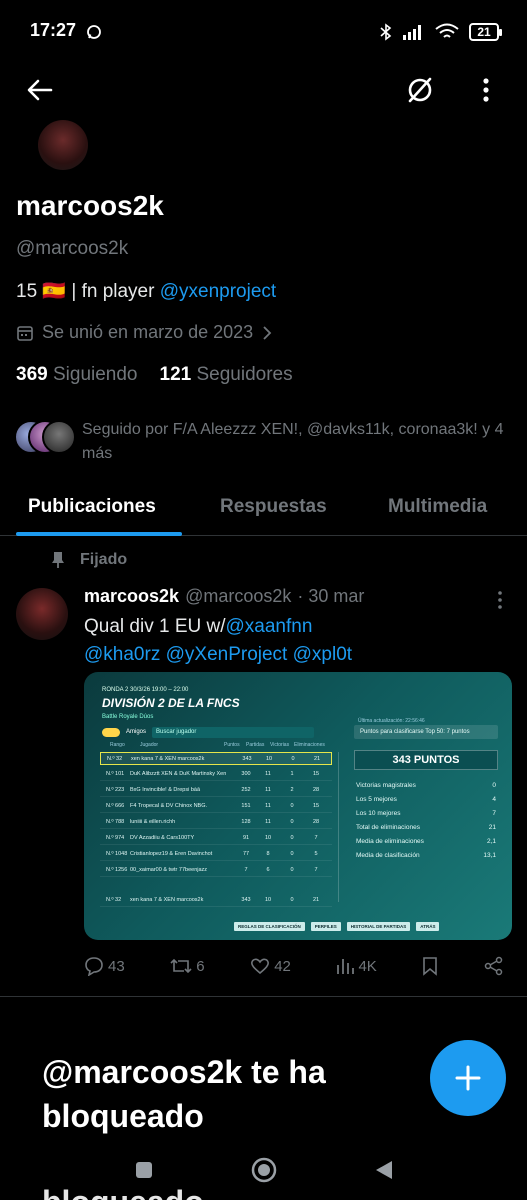 This screenshot has height=1200, width=527. Describe the element at coordinates (117, 854) in the screenshot. I see `row-rank: N.º 1048` at that location.